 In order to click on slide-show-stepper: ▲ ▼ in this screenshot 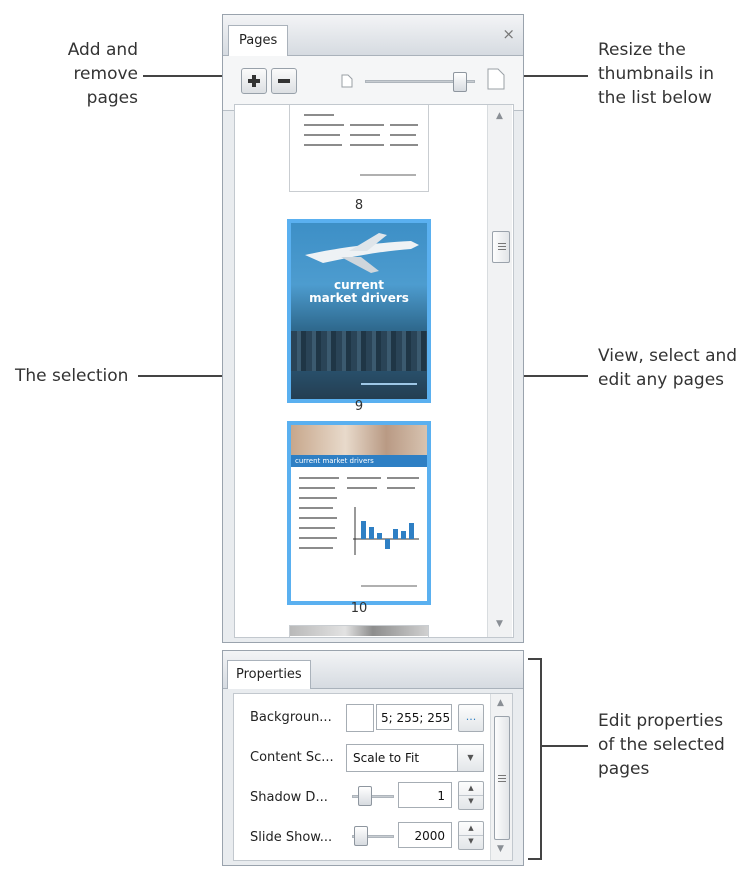, I will do `click(471, 835)`.